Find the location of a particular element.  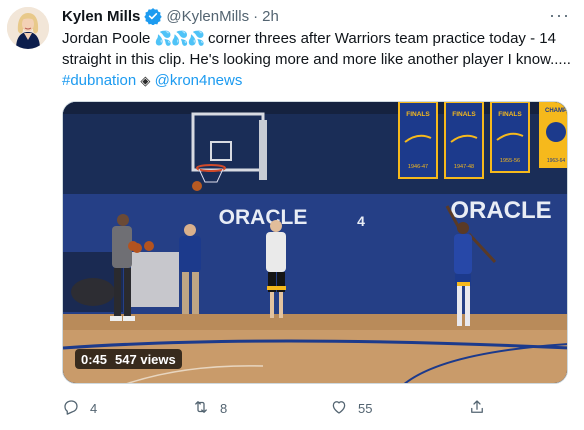

championship-banner-2: FINALS 1947-48 is located at coordinates (464, 140).